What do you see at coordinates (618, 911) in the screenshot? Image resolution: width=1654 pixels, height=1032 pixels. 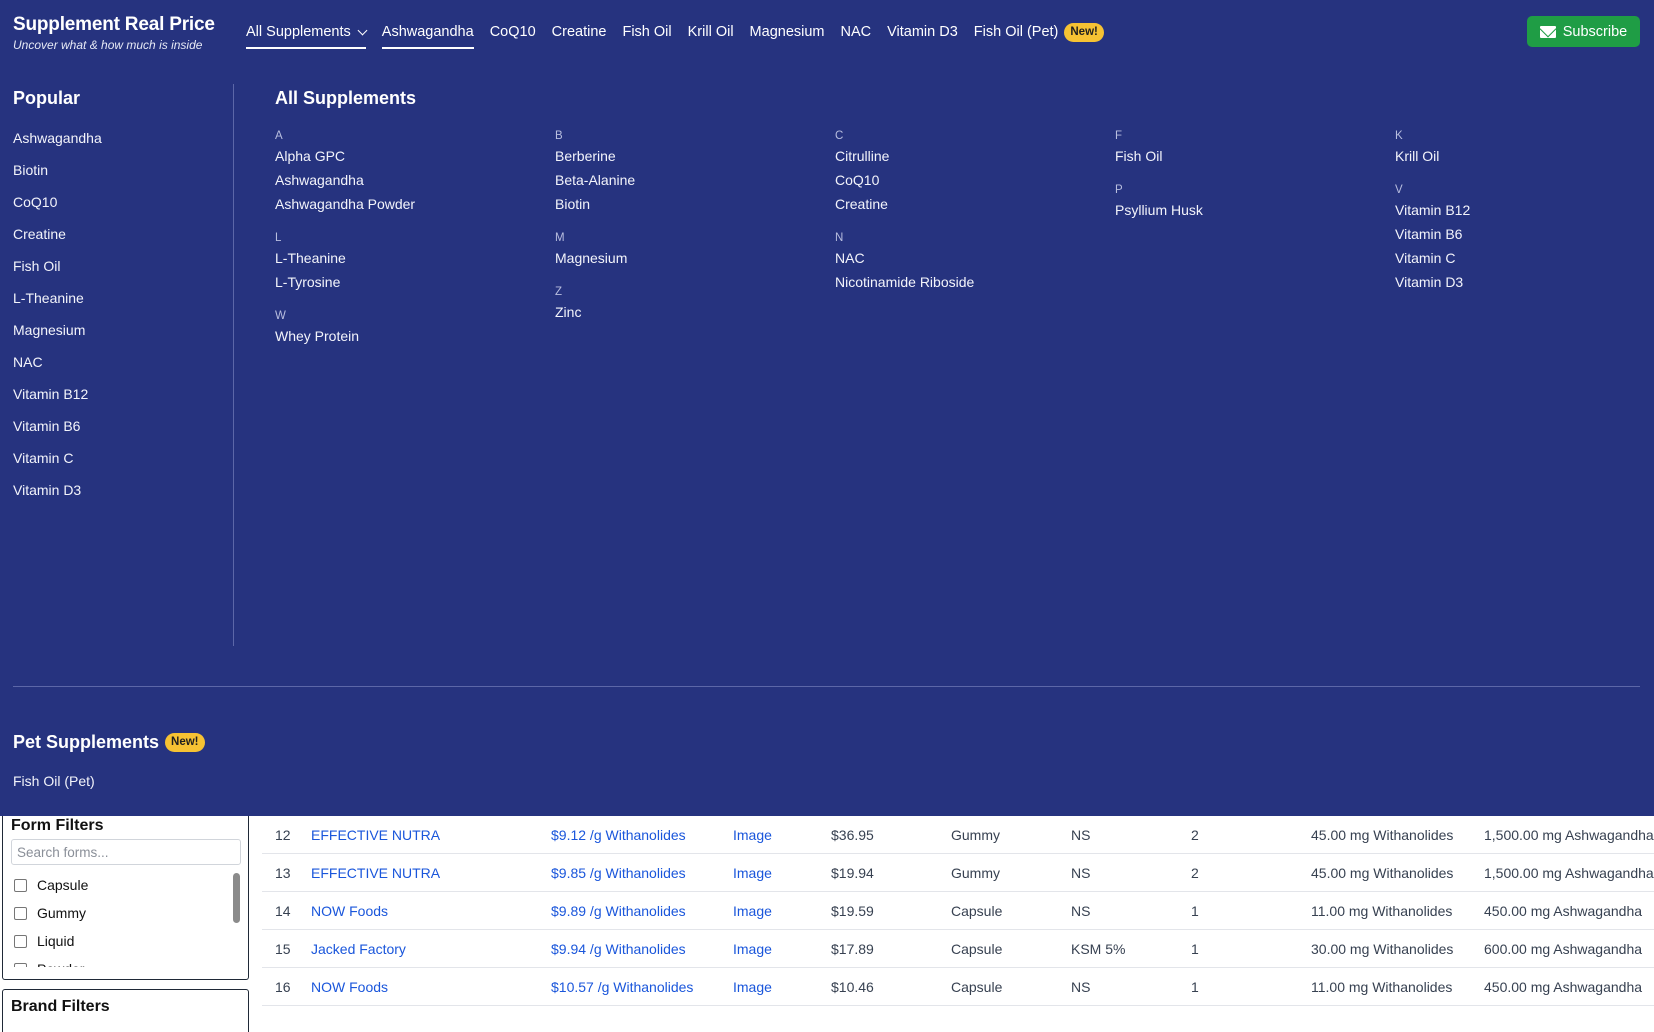 I see `price-per-gram-link: $9.89 /g Withanolides` at bounding box center [618, 911].